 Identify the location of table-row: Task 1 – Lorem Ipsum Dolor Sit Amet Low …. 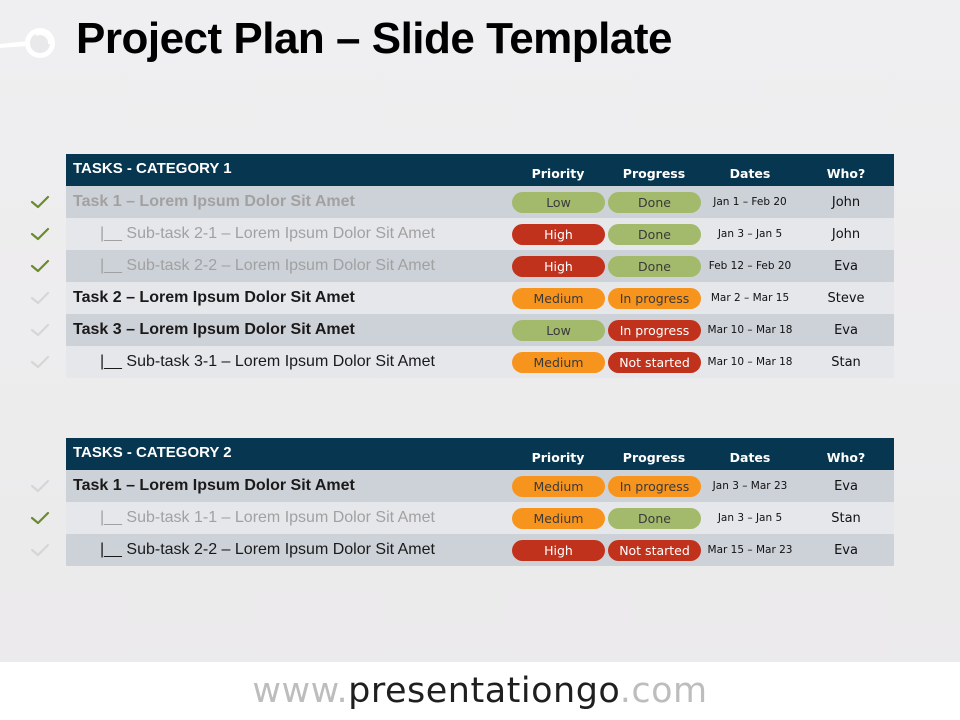
(462, 202).